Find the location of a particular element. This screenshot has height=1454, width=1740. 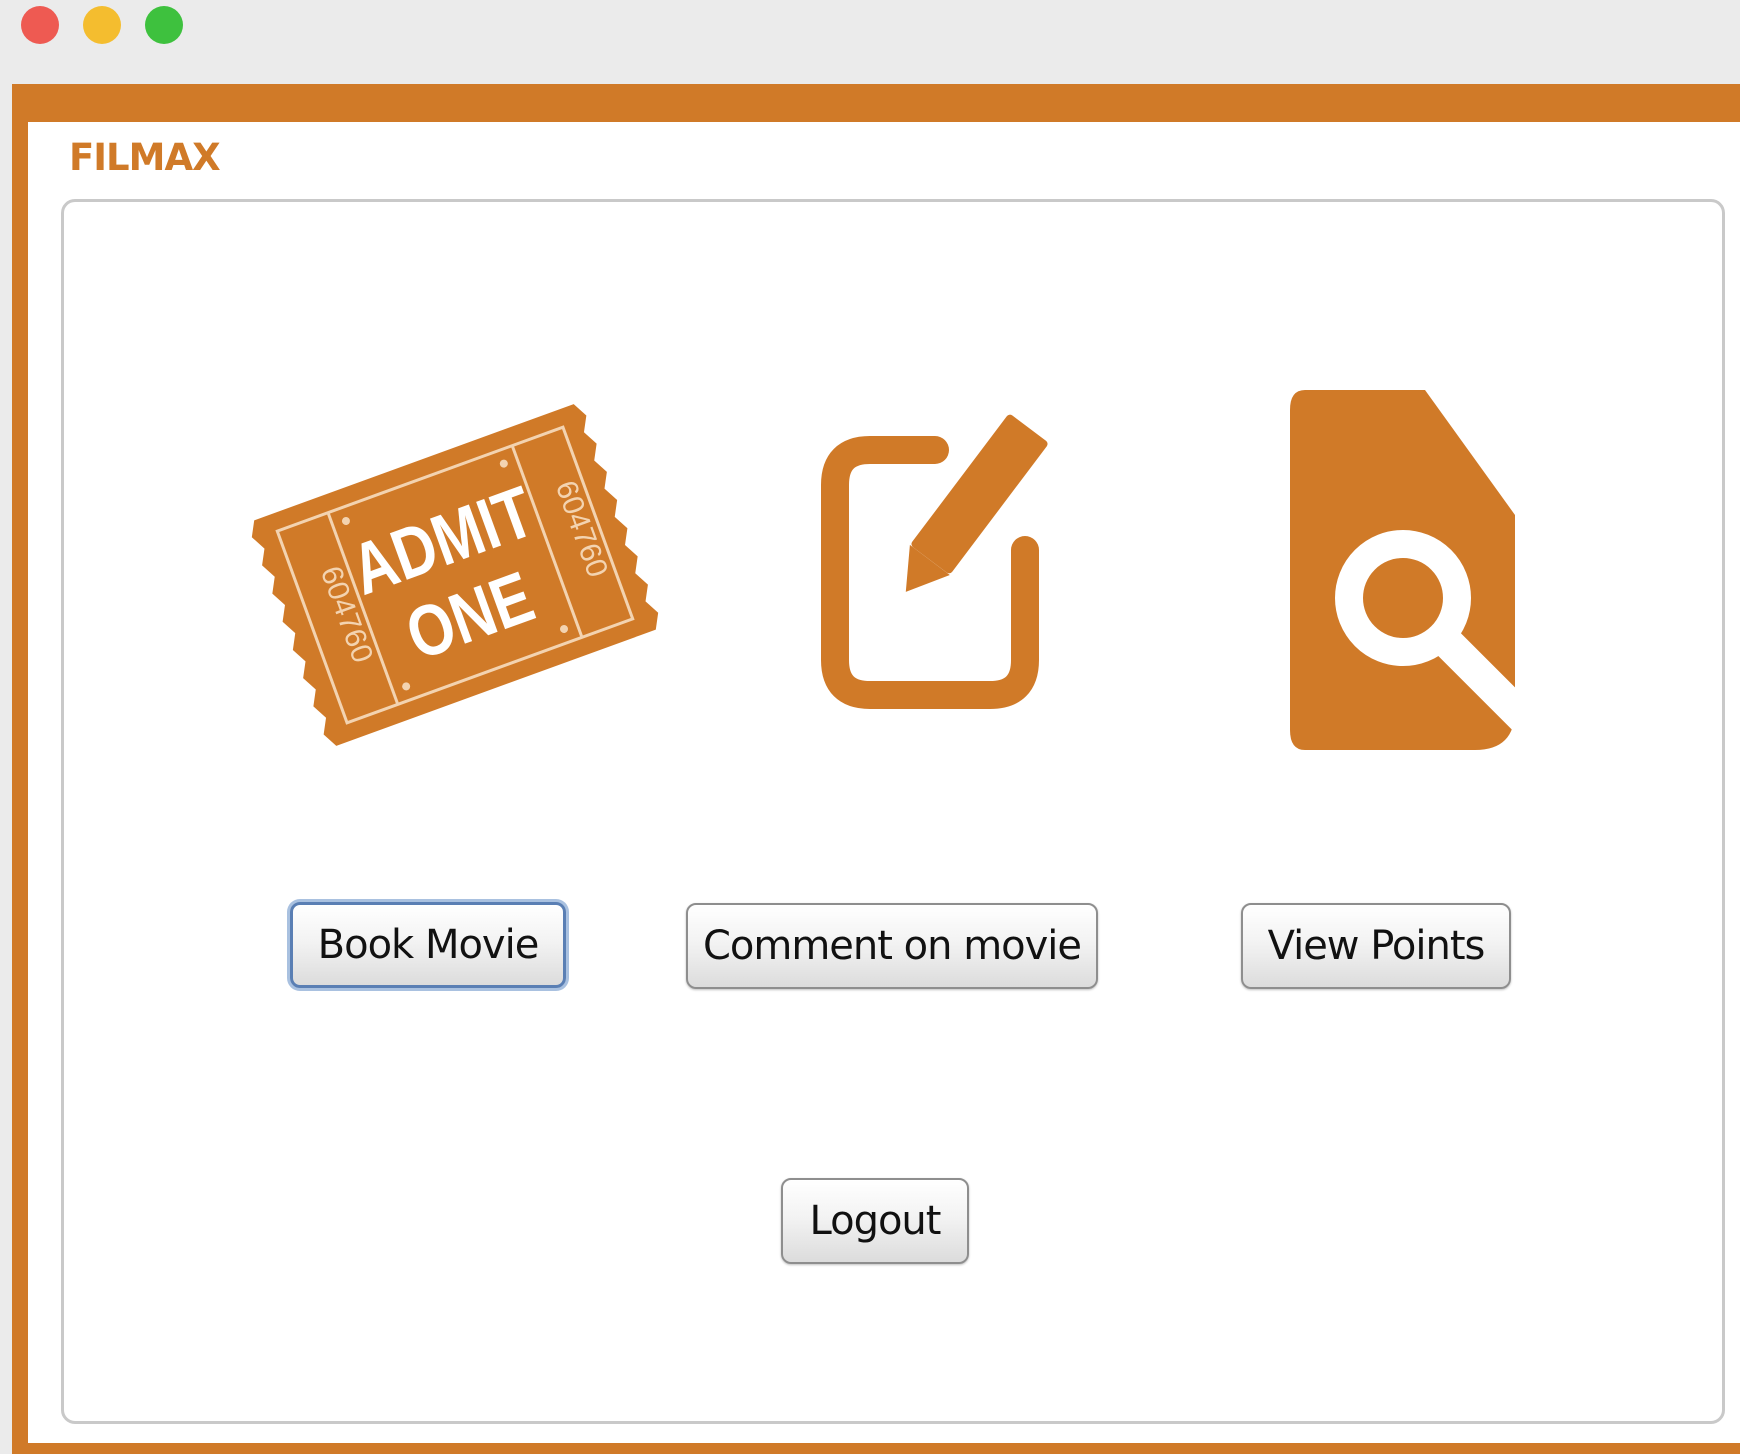

document-search-icon is located at coordinates (1407, 570).